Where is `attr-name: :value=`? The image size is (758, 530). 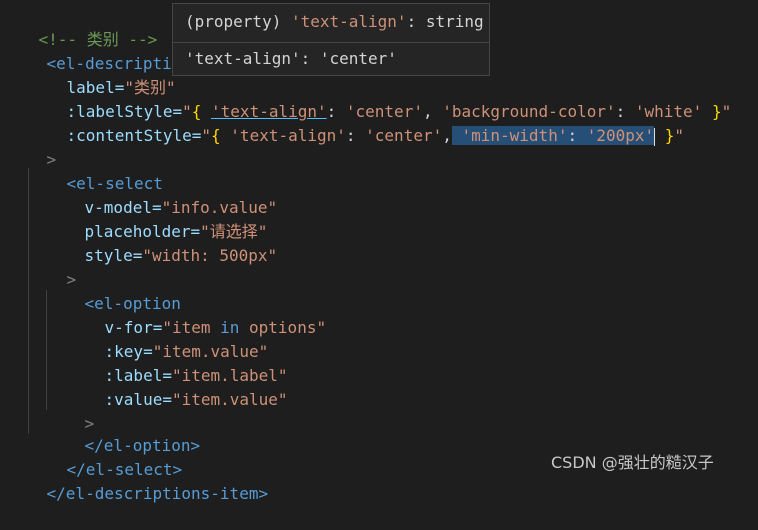 attr-name: :value= is located at coordinates (138, 399).